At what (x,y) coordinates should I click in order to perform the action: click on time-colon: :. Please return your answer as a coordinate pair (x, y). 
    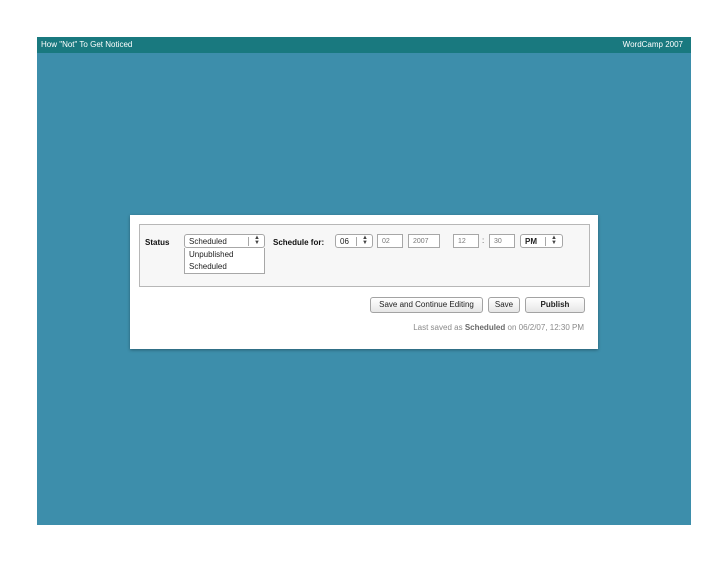
    Looking at the image, I should click on (483, 240).